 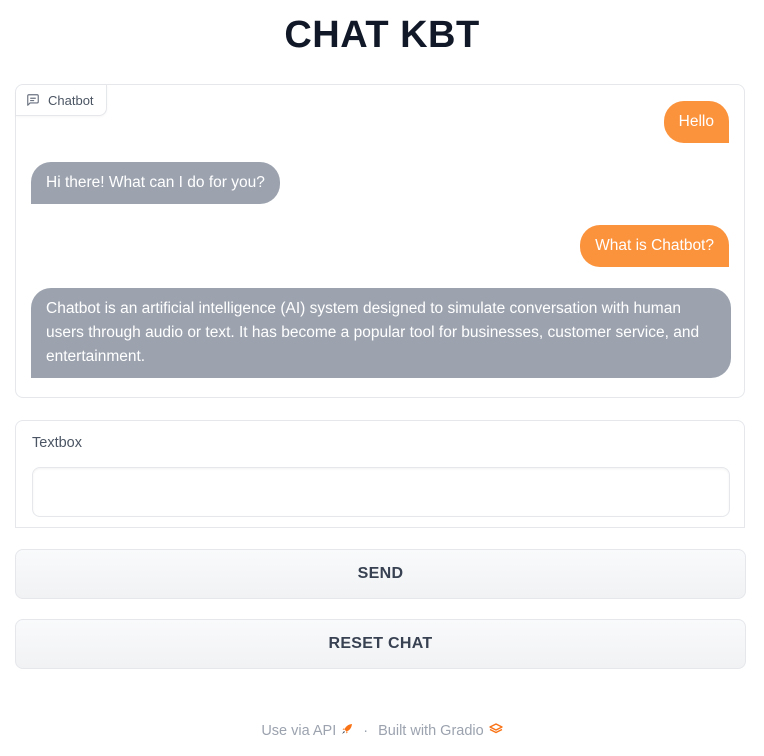 I want to click on textbox-label: Textbox, so click(x=57, y=443).